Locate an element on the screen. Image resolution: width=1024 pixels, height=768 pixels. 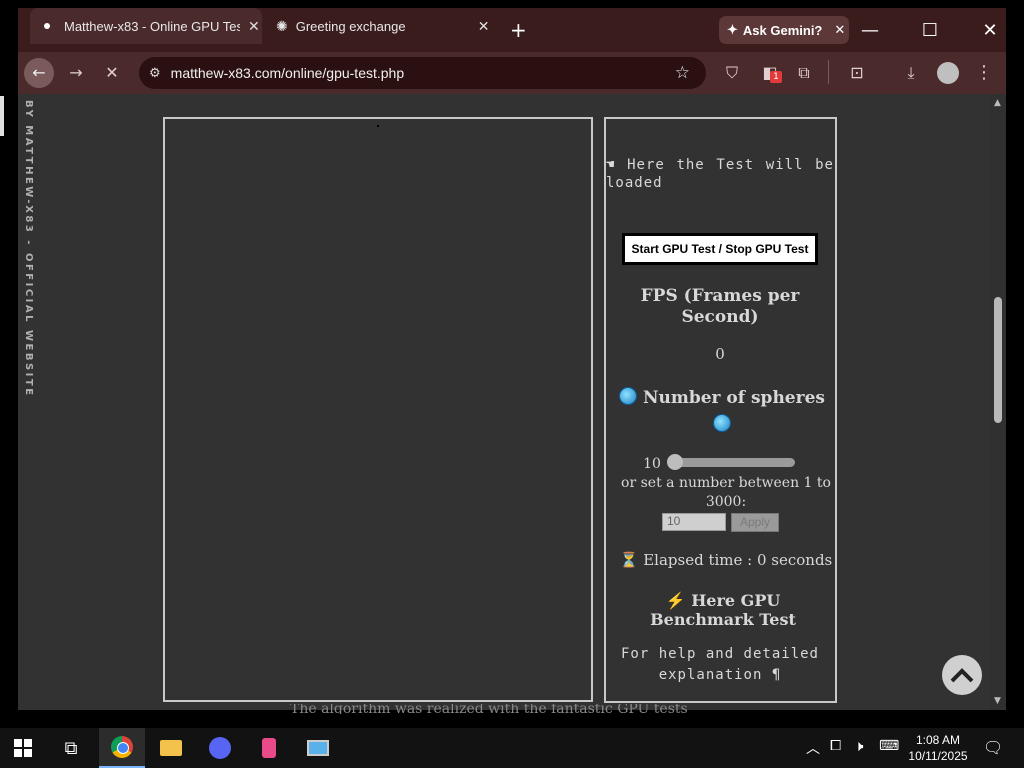
shield-extension-icon: ⛉ is located at coordinates (732, 73).